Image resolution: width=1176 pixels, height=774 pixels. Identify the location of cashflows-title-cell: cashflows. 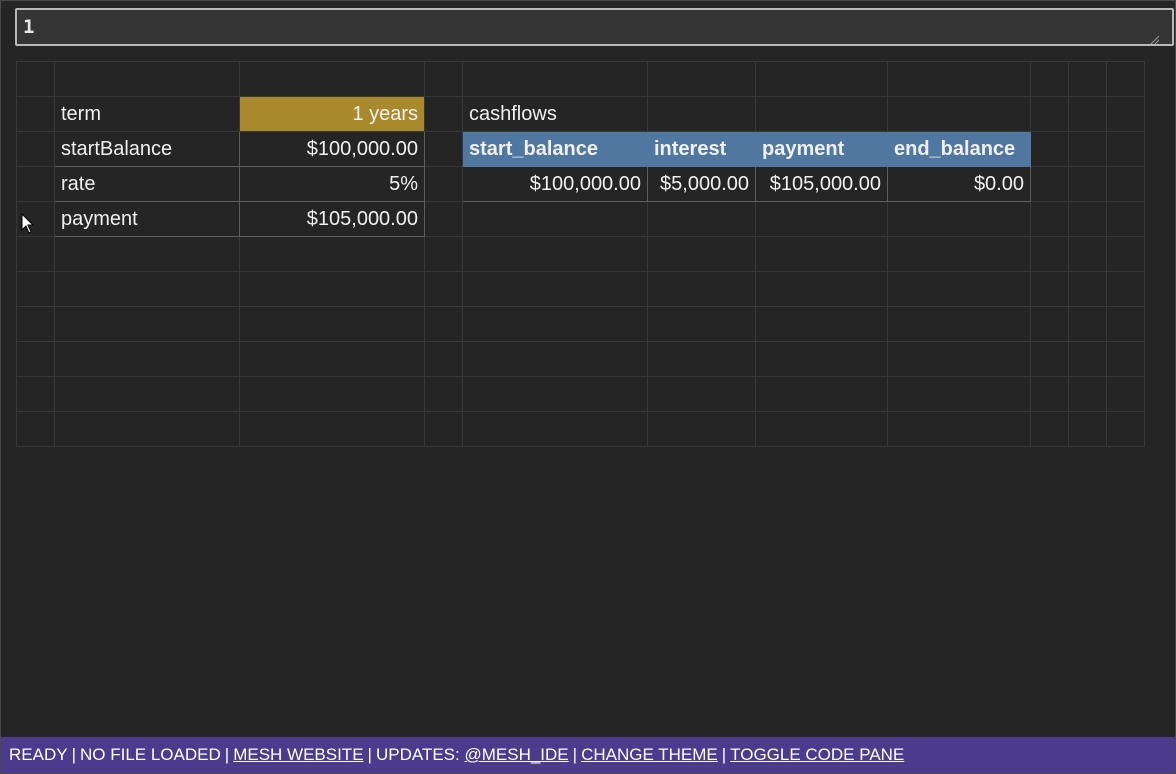
(555, 114).